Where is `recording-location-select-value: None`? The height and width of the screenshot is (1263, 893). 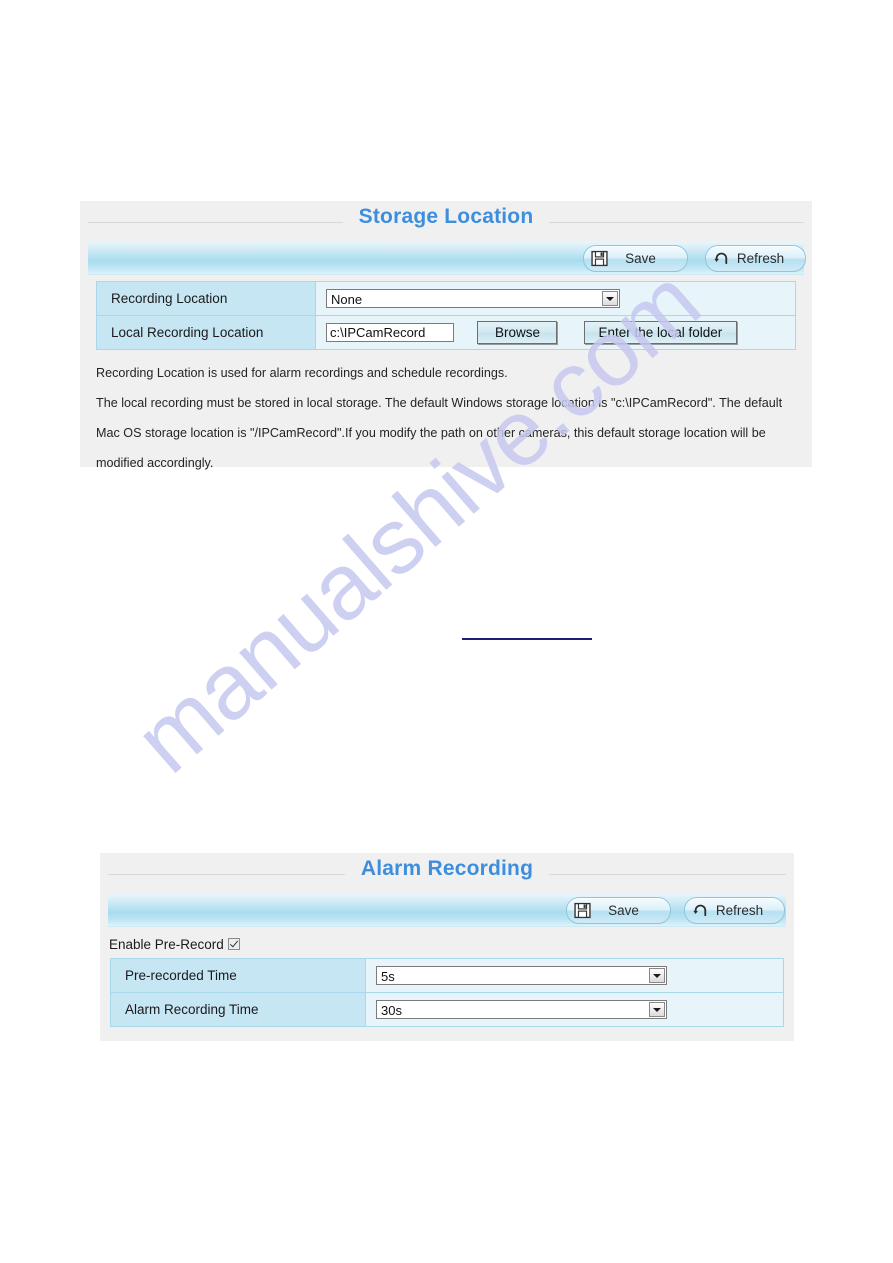
recording-location-select-value: None is located at coordinates (347, 299).